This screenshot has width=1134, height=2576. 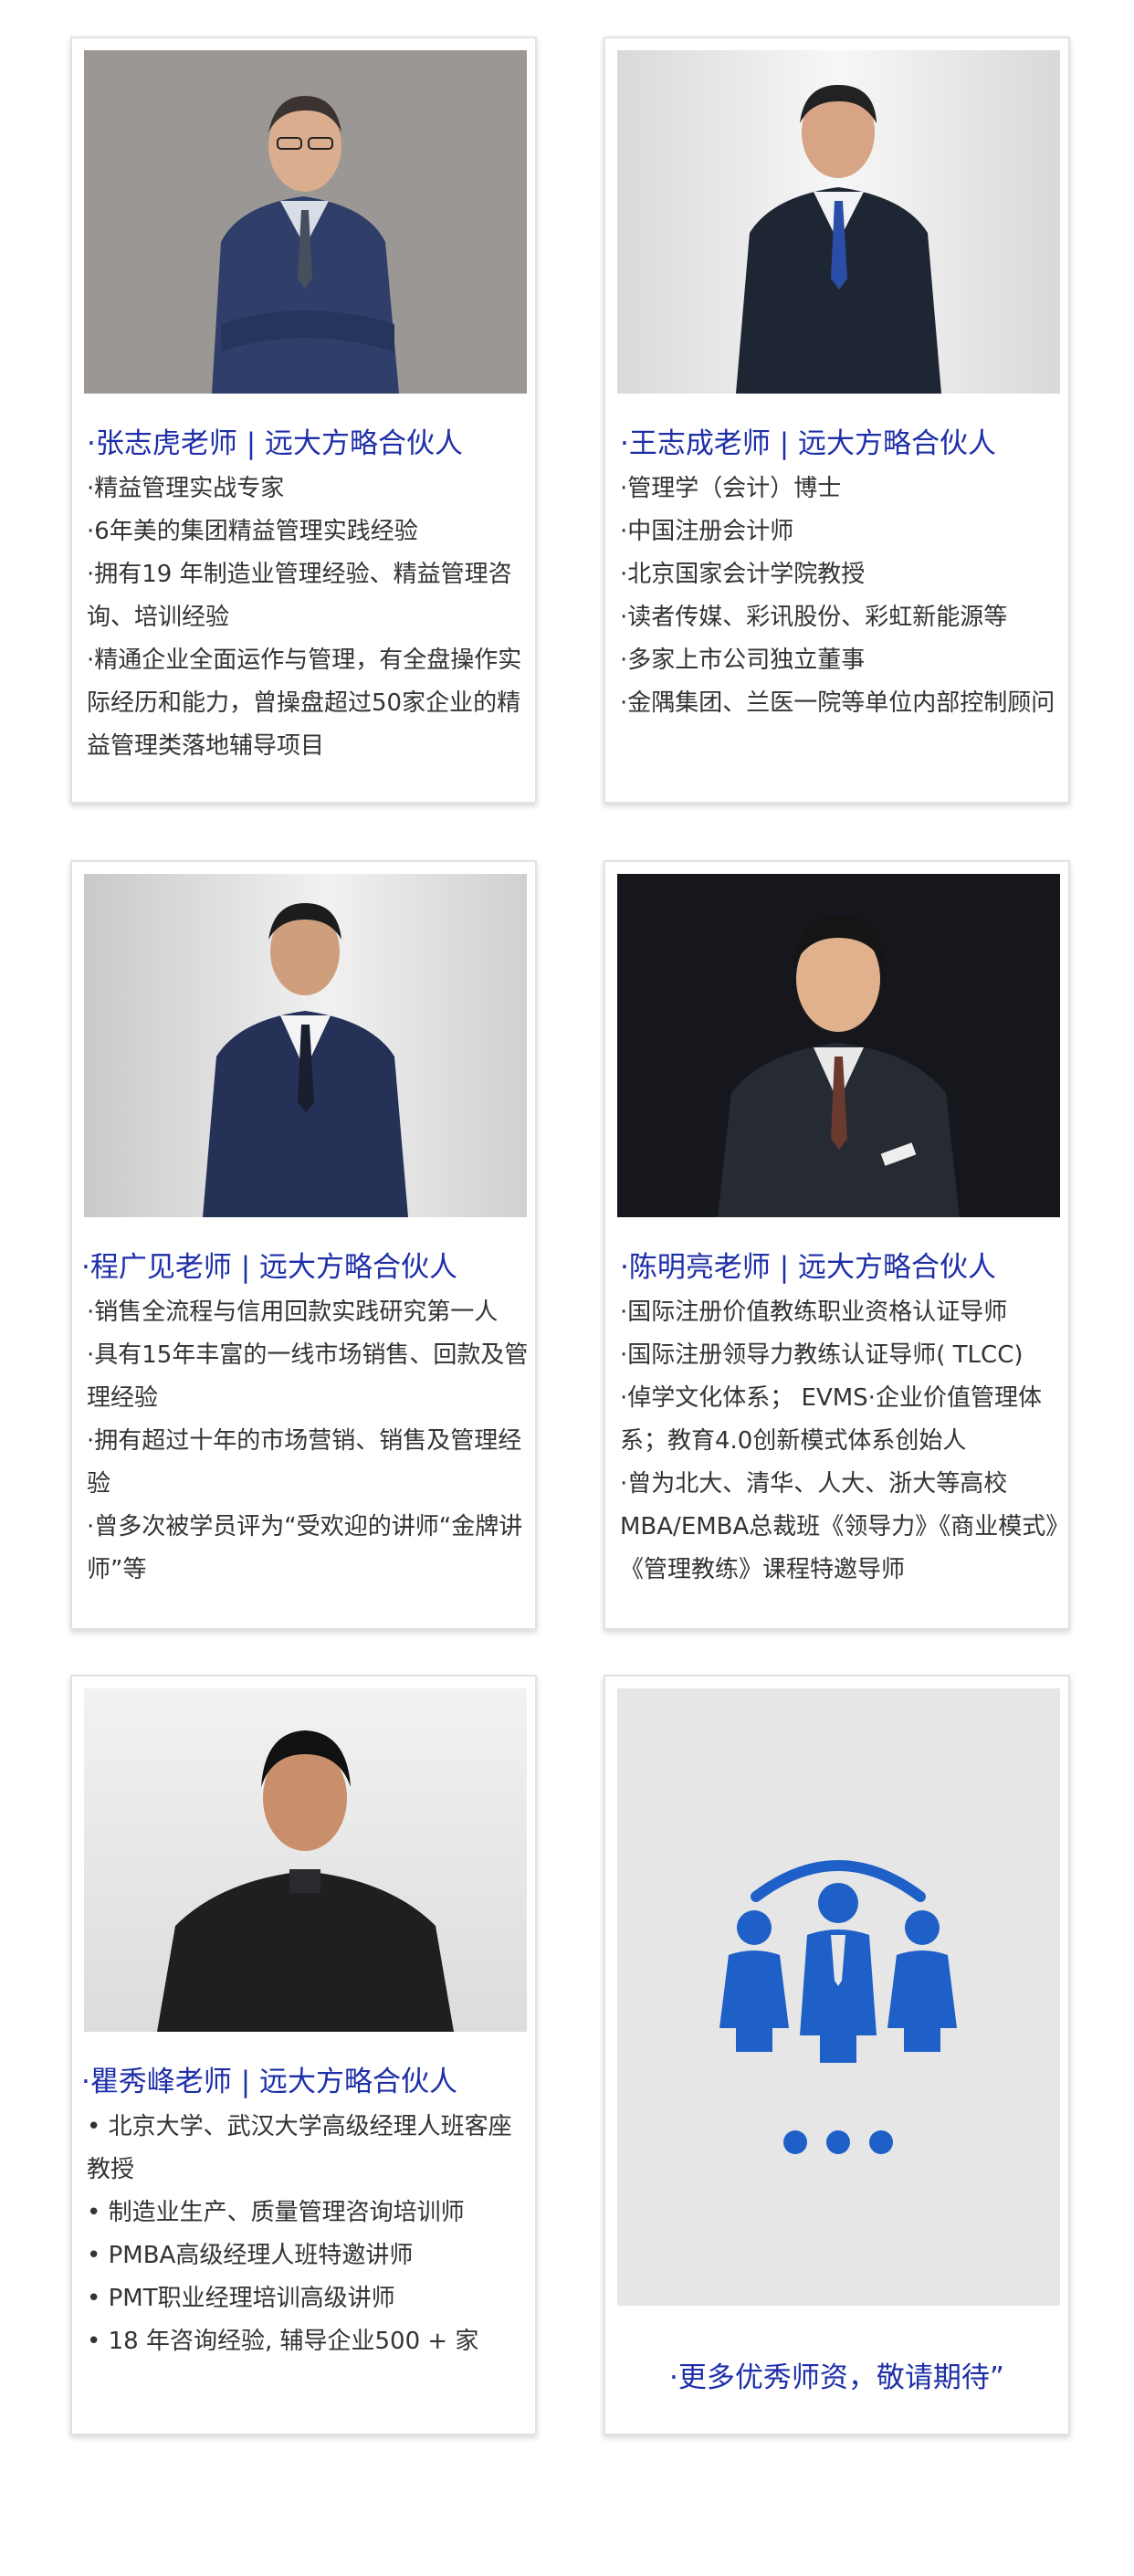 I want to click on bullet-item: ·多家上市公司独立董事, so click(x=743, y=660).